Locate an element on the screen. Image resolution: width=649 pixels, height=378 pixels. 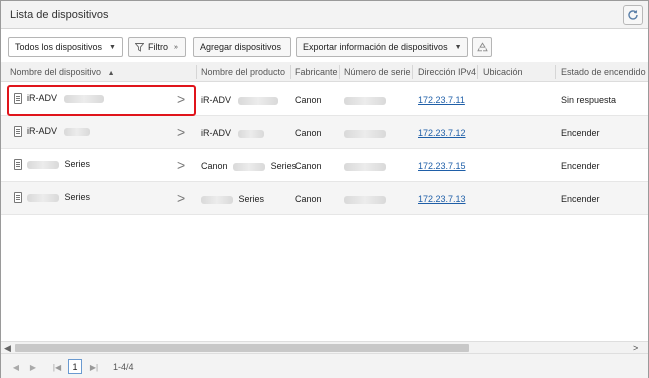
filter-label: Filtro is located at coordinates (158, 47).